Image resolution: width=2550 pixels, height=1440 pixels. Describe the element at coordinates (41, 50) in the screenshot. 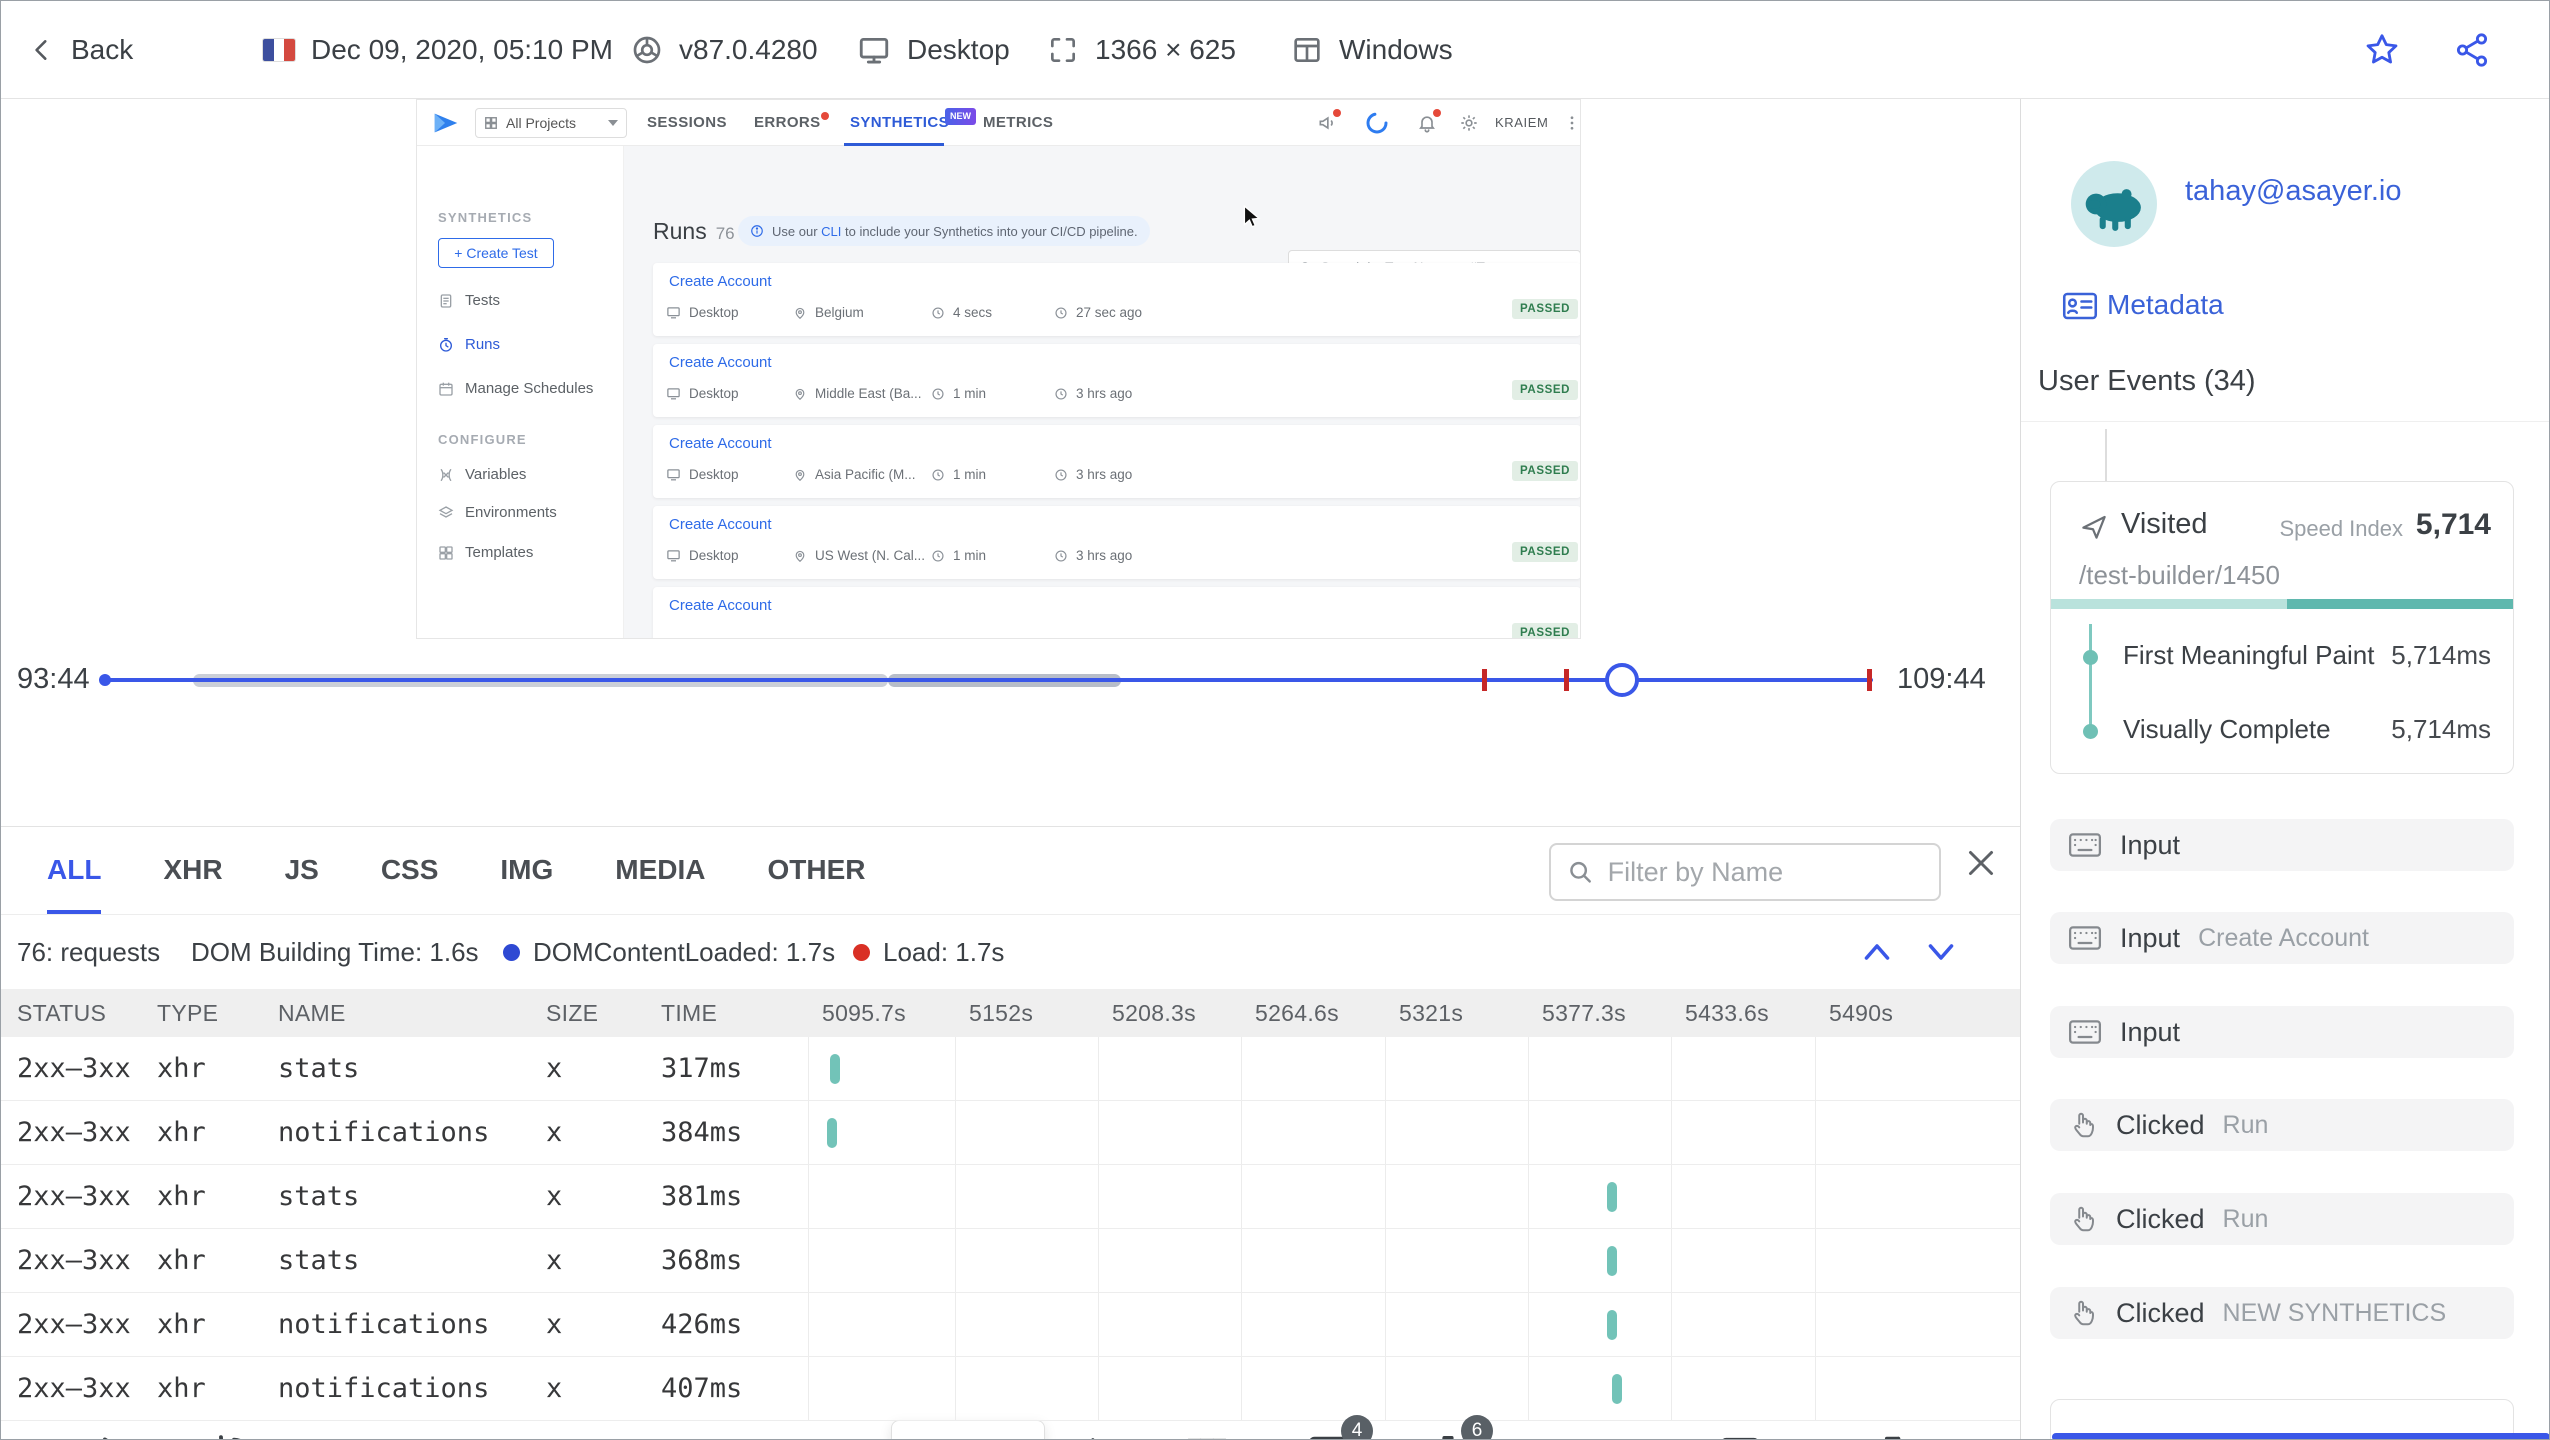

I see `chevron-left-icon` at that location.